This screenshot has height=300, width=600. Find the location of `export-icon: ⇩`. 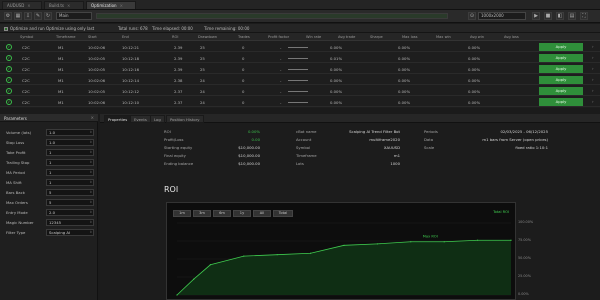

export-icon: ⇩ is located at coordinates (28, 16).